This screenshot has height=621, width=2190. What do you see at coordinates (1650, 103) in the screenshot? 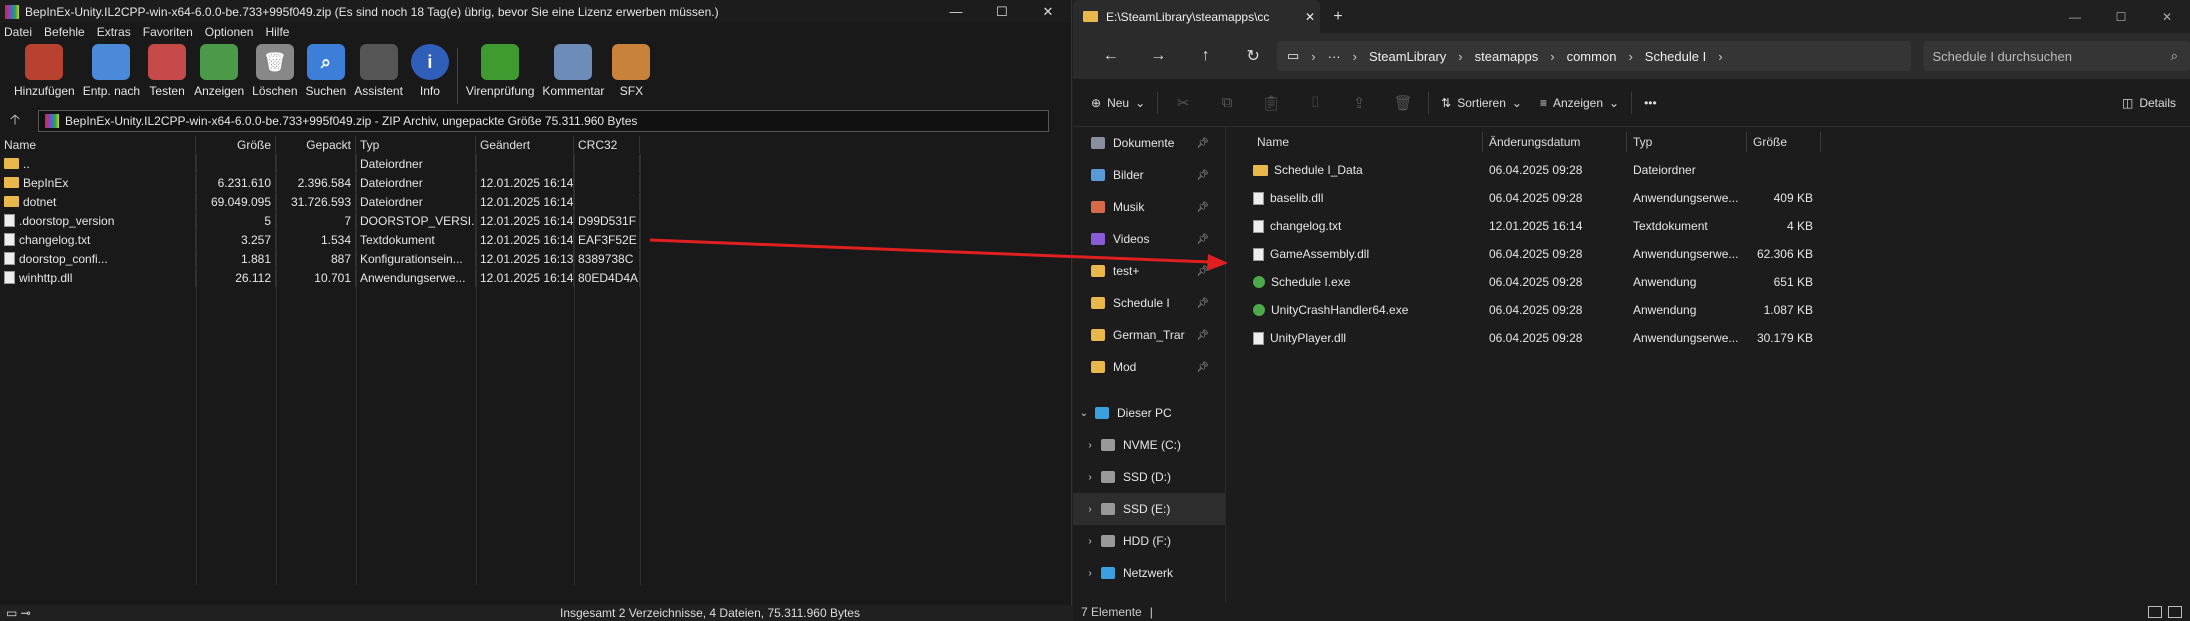
I see `more-options-icon: •••` at bounding box center [1650, 103].